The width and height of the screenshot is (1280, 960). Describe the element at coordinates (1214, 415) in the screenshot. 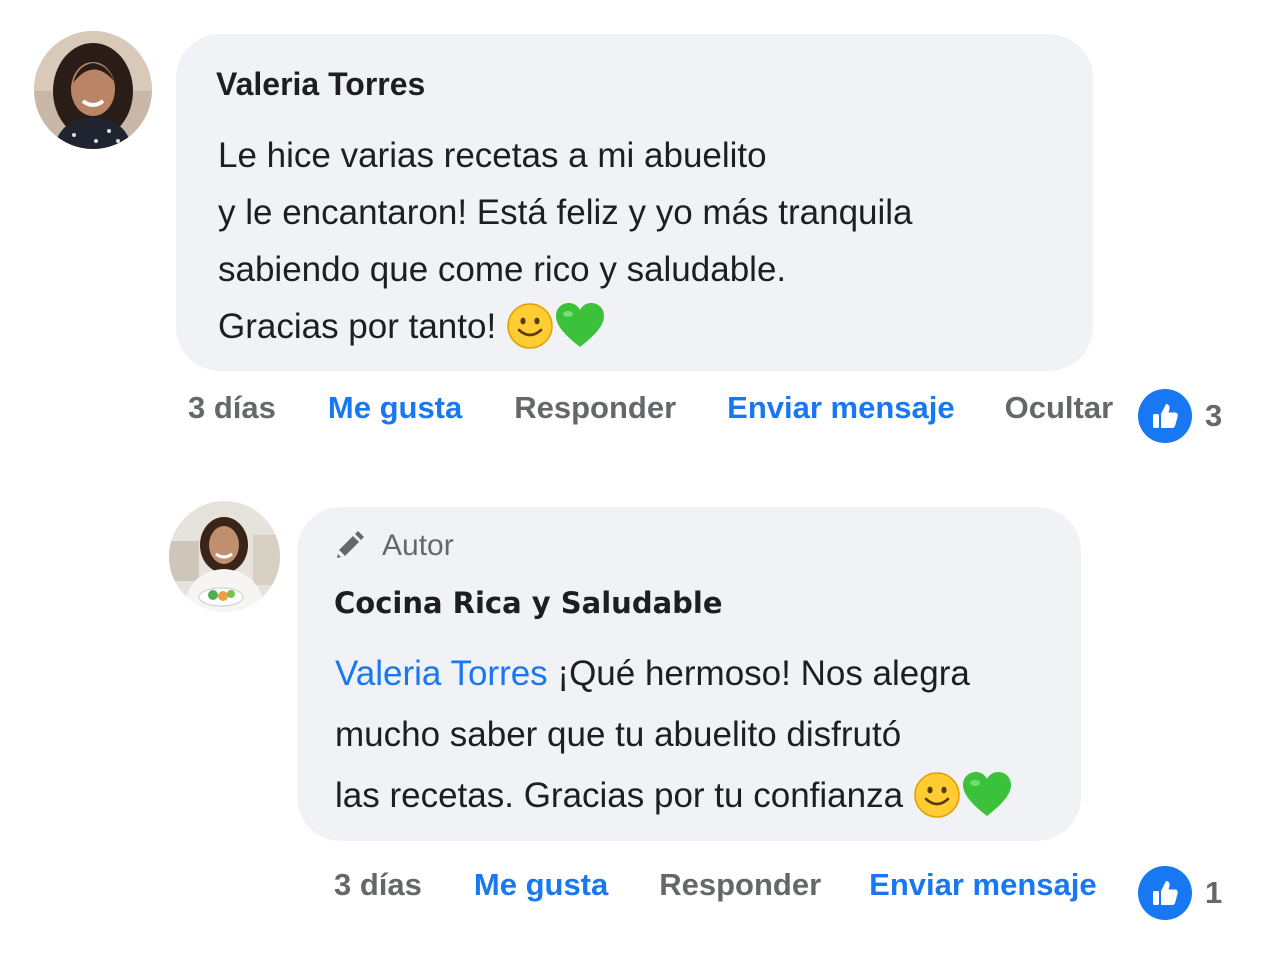

I see `like-count: 3` at that location.